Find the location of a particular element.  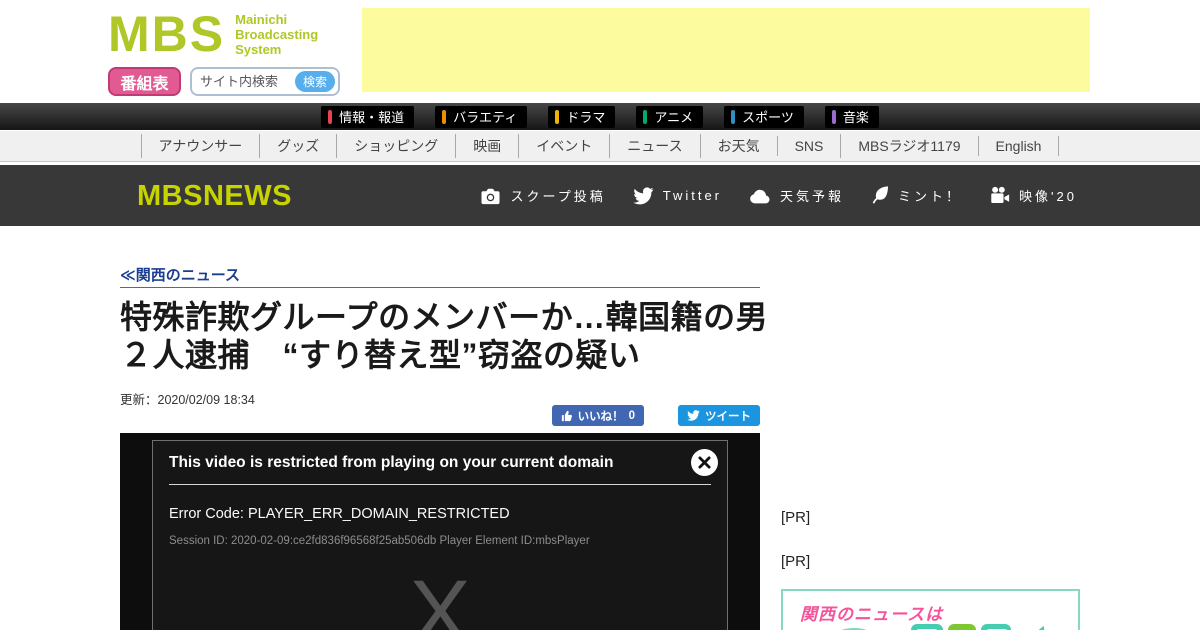

genre-nav-label: アニメ is located at coordinates (674, 117).